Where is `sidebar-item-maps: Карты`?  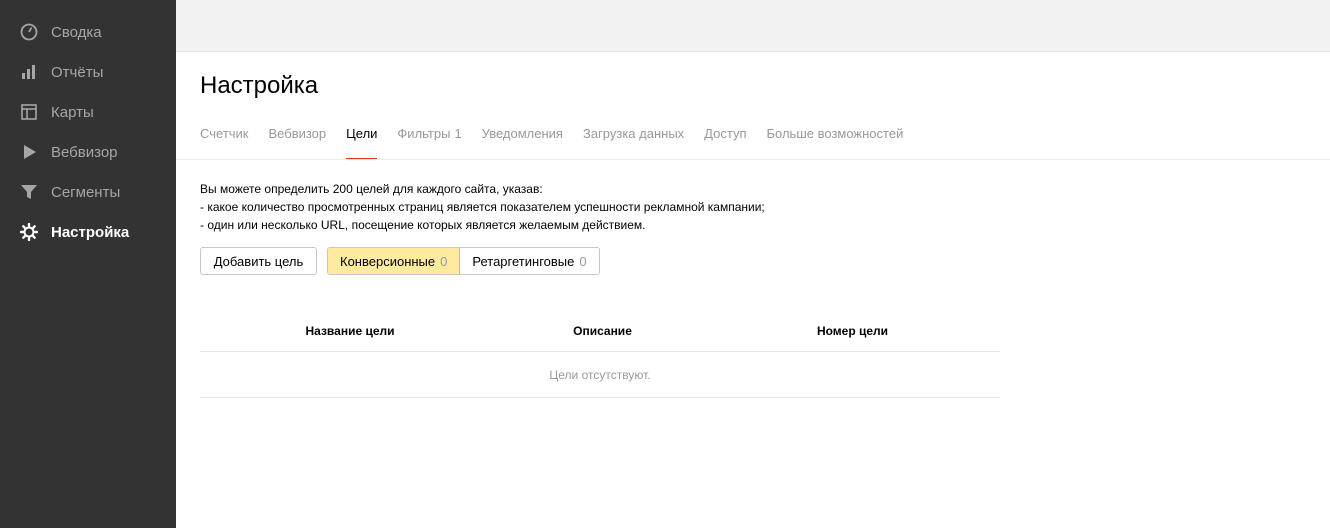
sidebar-item-maps: Карты is located at coordinates (88, 112).